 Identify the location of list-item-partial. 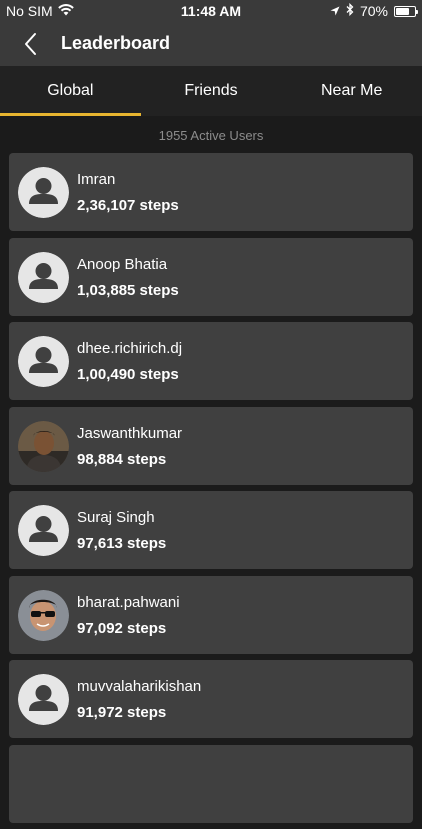
(211, 783).